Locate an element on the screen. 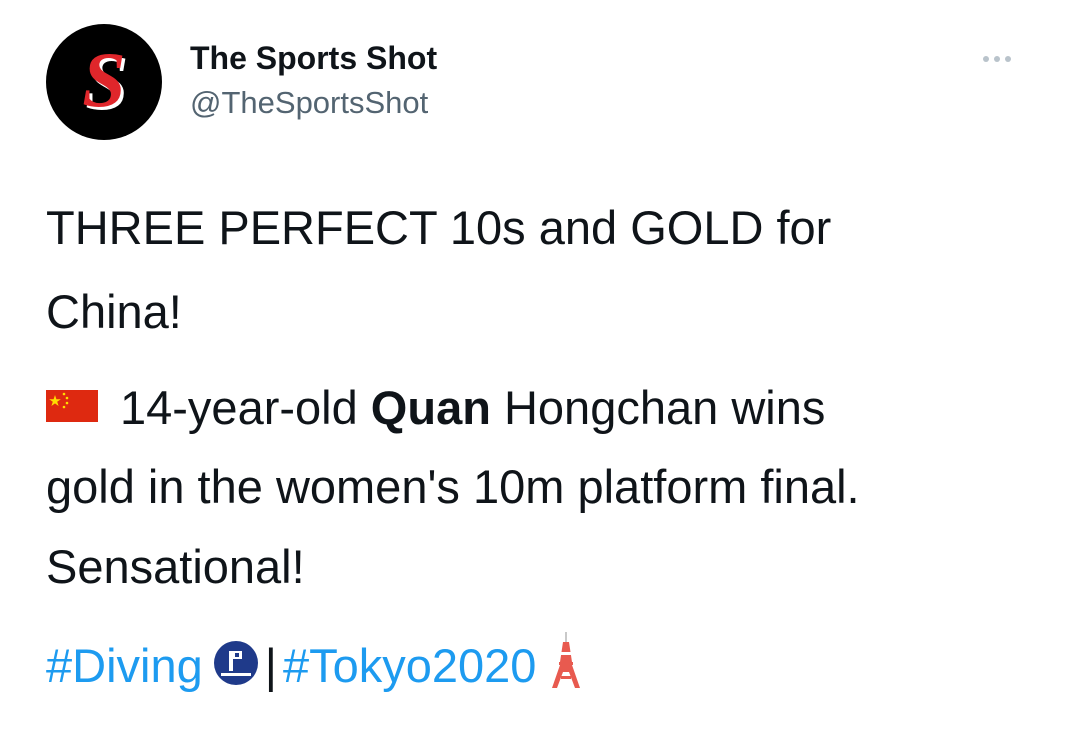  hashtag-diving-link: #Diving is located at coordinates (124, 665).